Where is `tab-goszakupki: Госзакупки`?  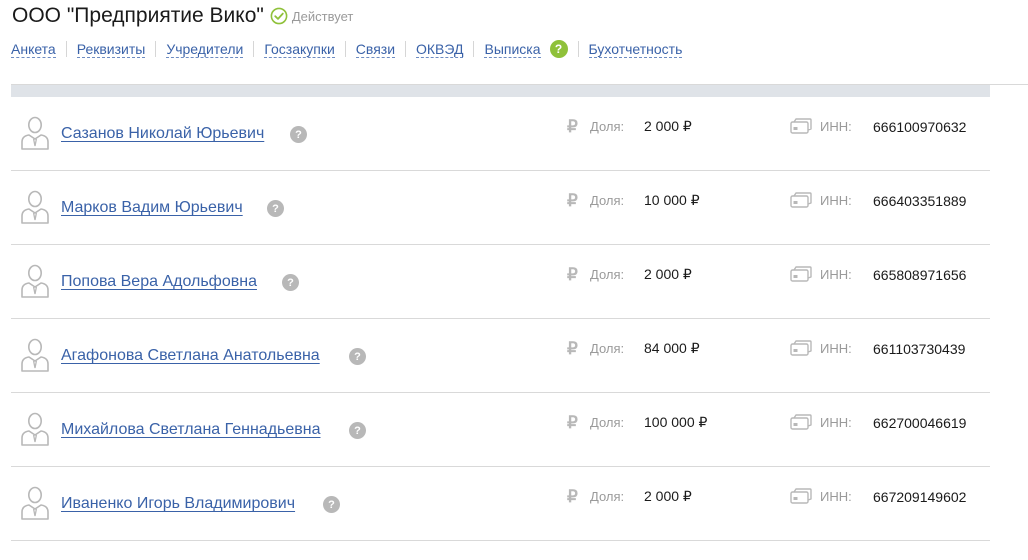
tab-goszakupki: Госзакупки is located at coordinates (299, 49).